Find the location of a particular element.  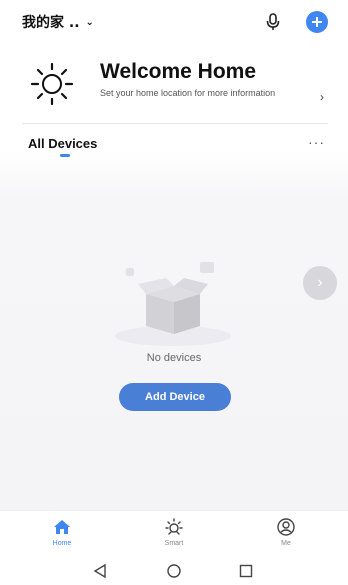

nav-item-smart: Smart is located at coordinates (174, 532).